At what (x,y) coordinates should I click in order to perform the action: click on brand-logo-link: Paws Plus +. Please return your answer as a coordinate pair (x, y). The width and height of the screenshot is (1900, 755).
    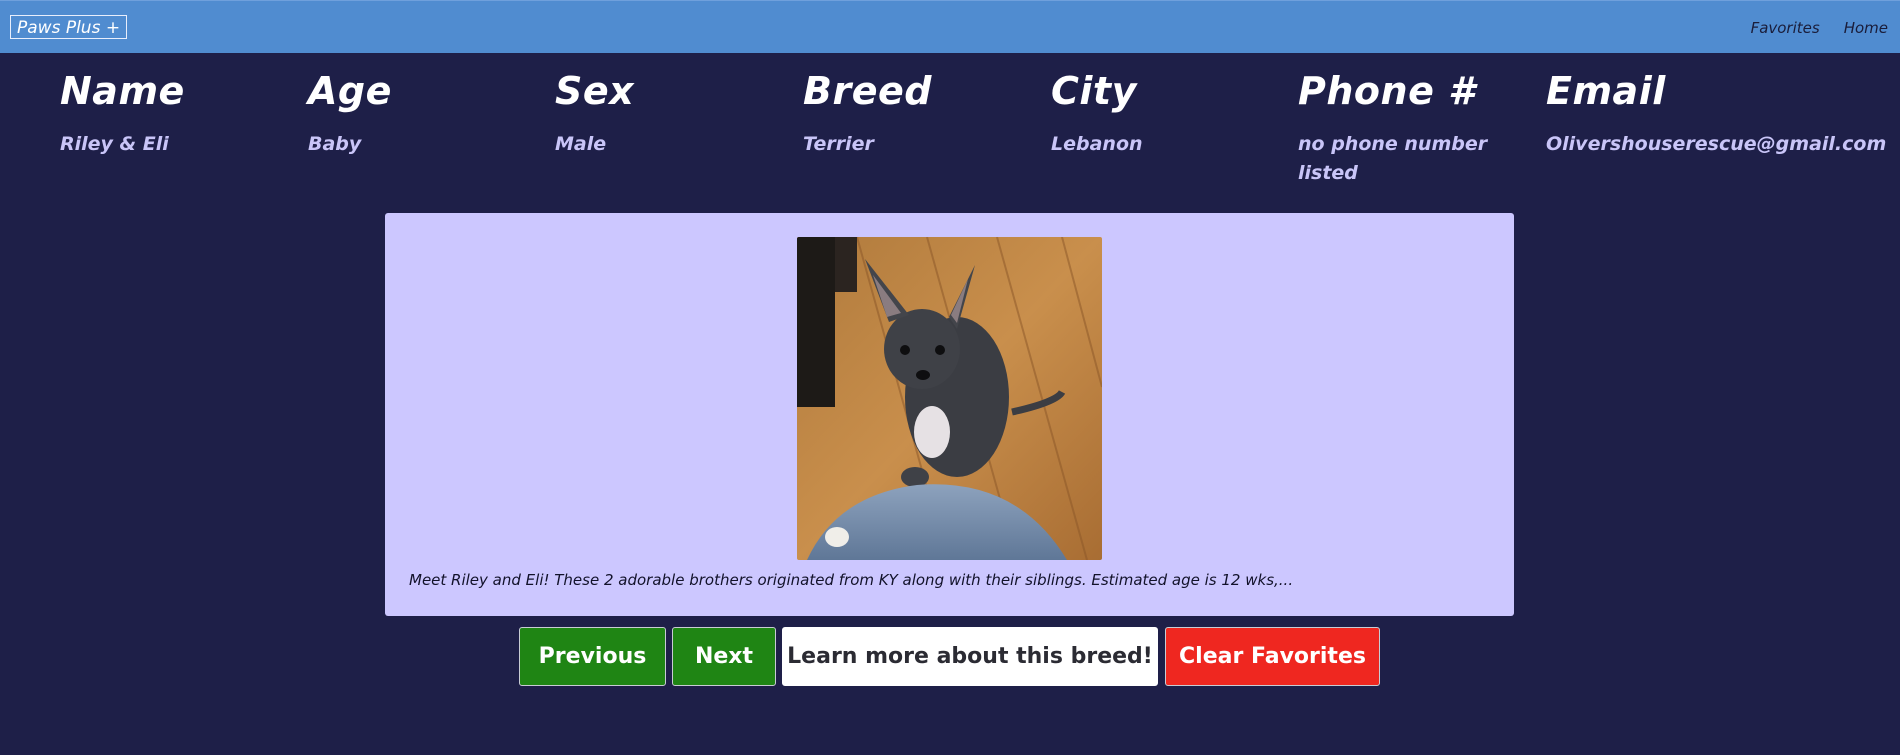
    Looking at the image, I should click on (69, 27).